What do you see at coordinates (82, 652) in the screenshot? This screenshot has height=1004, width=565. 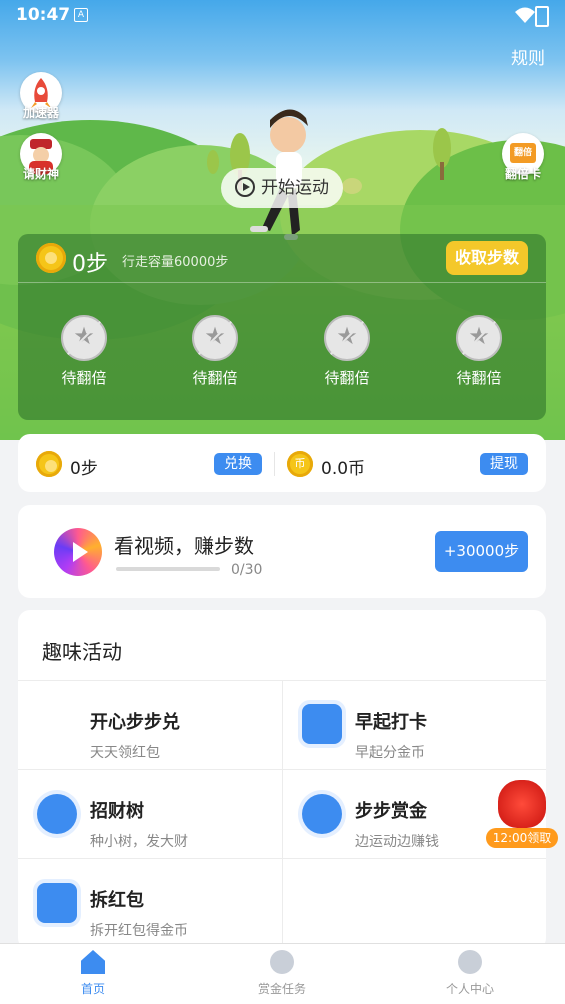 I see `activities-title: 趣味活动` at bounding box center [82, 652].